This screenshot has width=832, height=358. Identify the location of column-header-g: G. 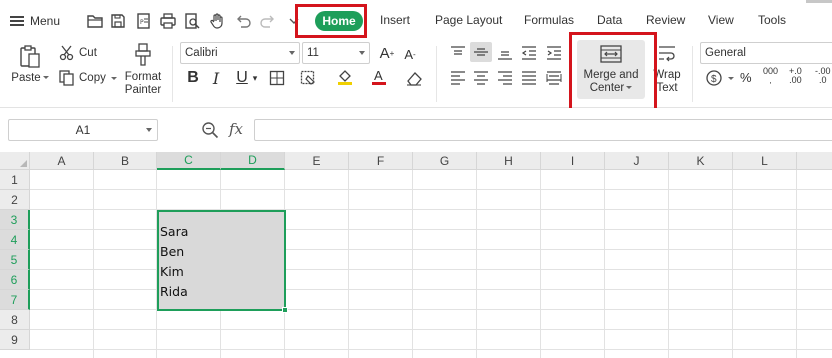
(445, 161).